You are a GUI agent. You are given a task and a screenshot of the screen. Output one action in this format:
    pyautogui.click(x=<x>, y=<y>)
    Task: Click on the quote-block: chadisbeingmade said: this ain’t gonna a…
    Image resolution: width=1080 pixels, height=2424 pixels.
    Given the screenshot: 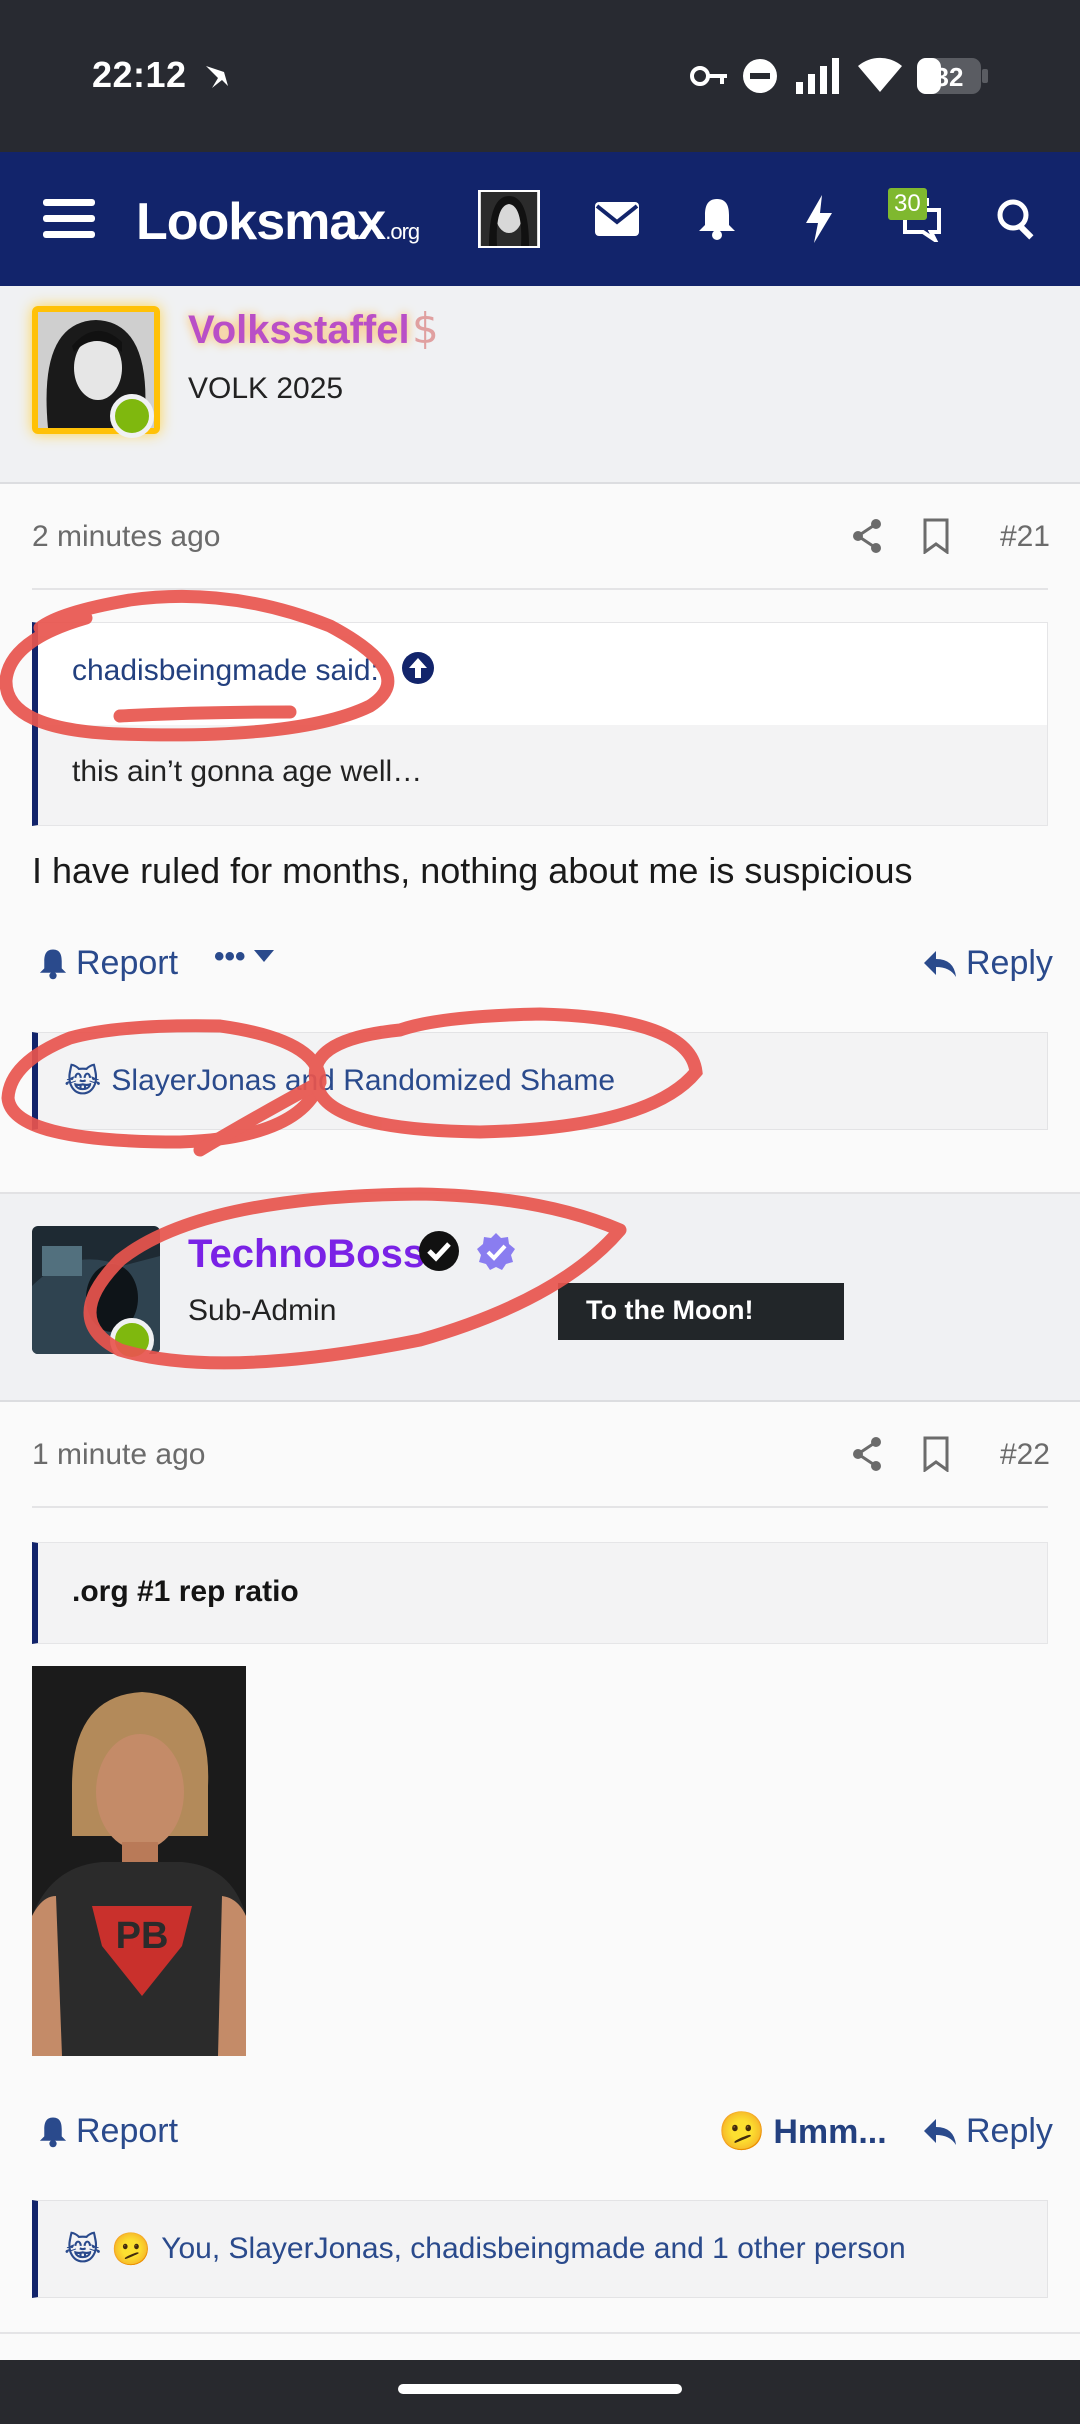 What is the action you would take?
    pyautogui.click(x=540, y=724)
    